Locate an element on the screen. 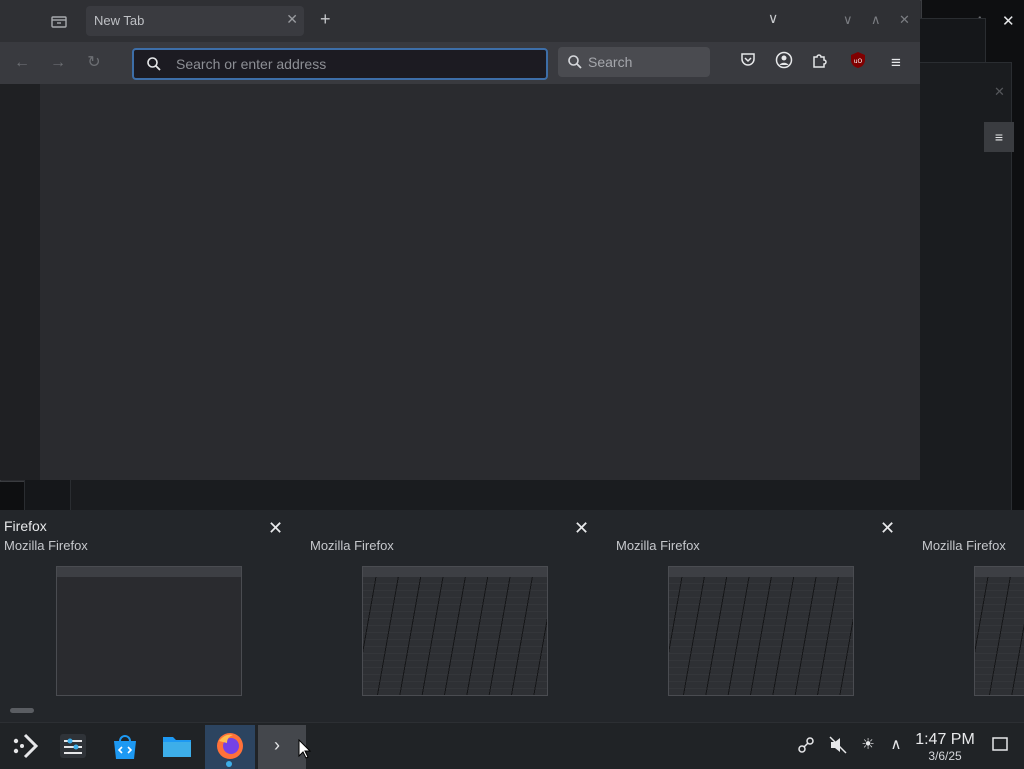  close-window-icon: ✕ is located at coordinates (904, 20).